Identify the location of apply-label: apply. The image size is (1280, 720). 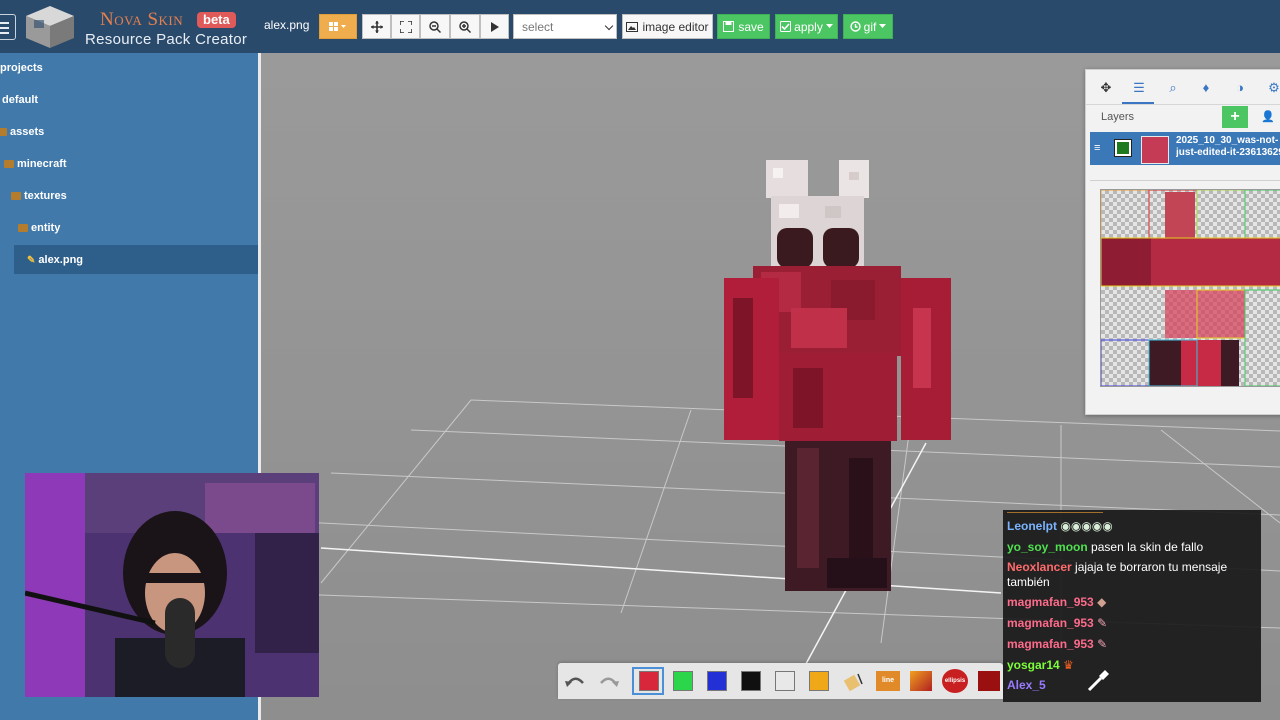
(808, 26).